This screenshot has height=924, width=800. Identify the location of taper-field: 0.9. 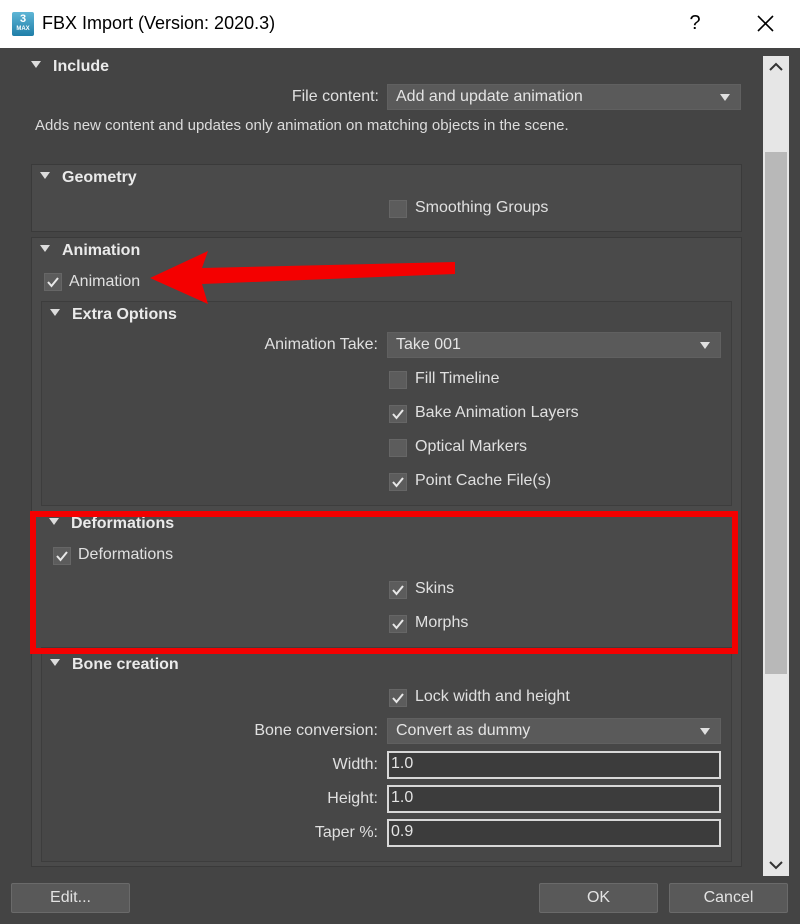
(554, 833).